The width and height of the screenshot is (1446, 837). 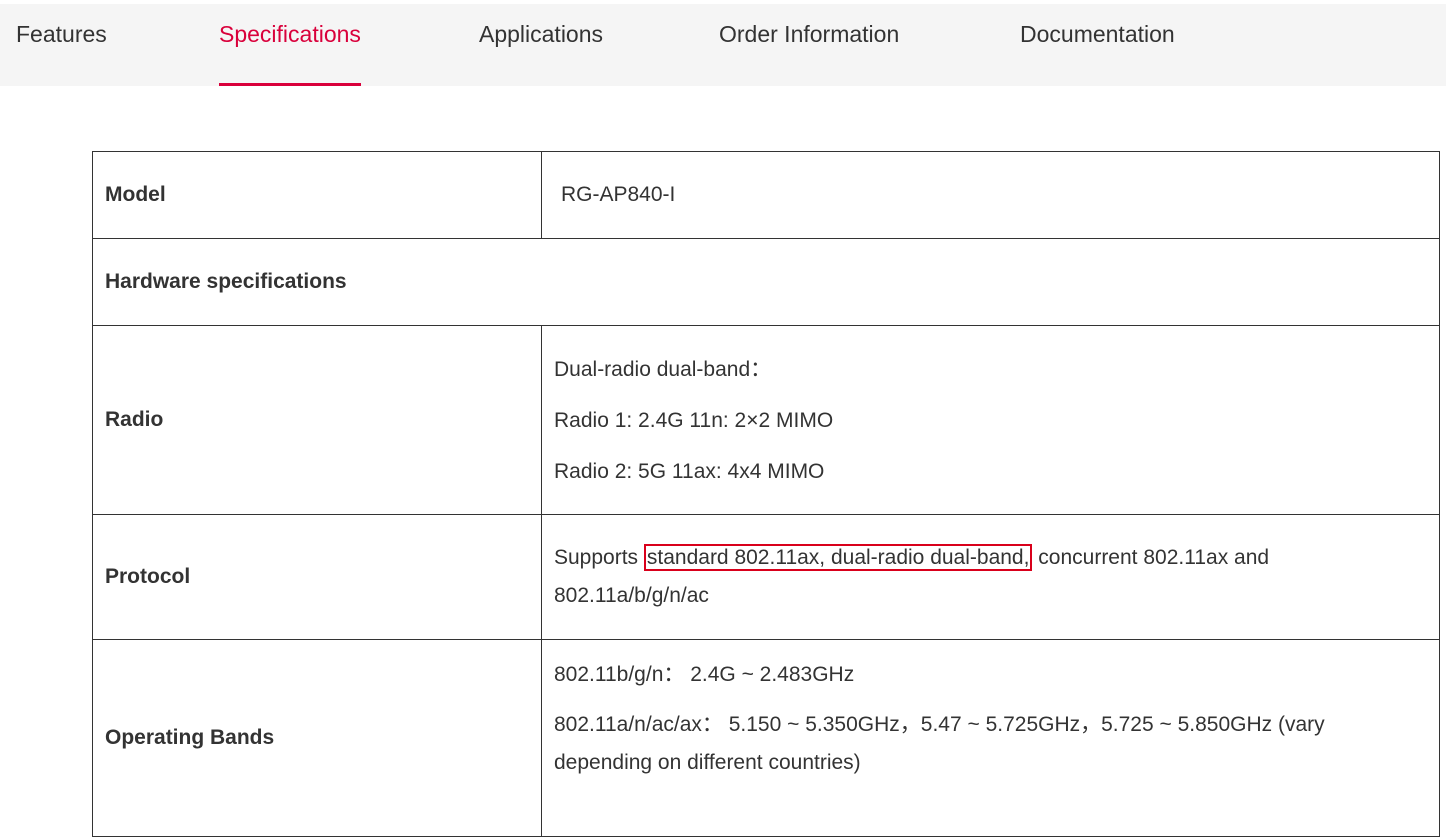 I want to click on tab-applications: Applications, so click(x=541, y=45).